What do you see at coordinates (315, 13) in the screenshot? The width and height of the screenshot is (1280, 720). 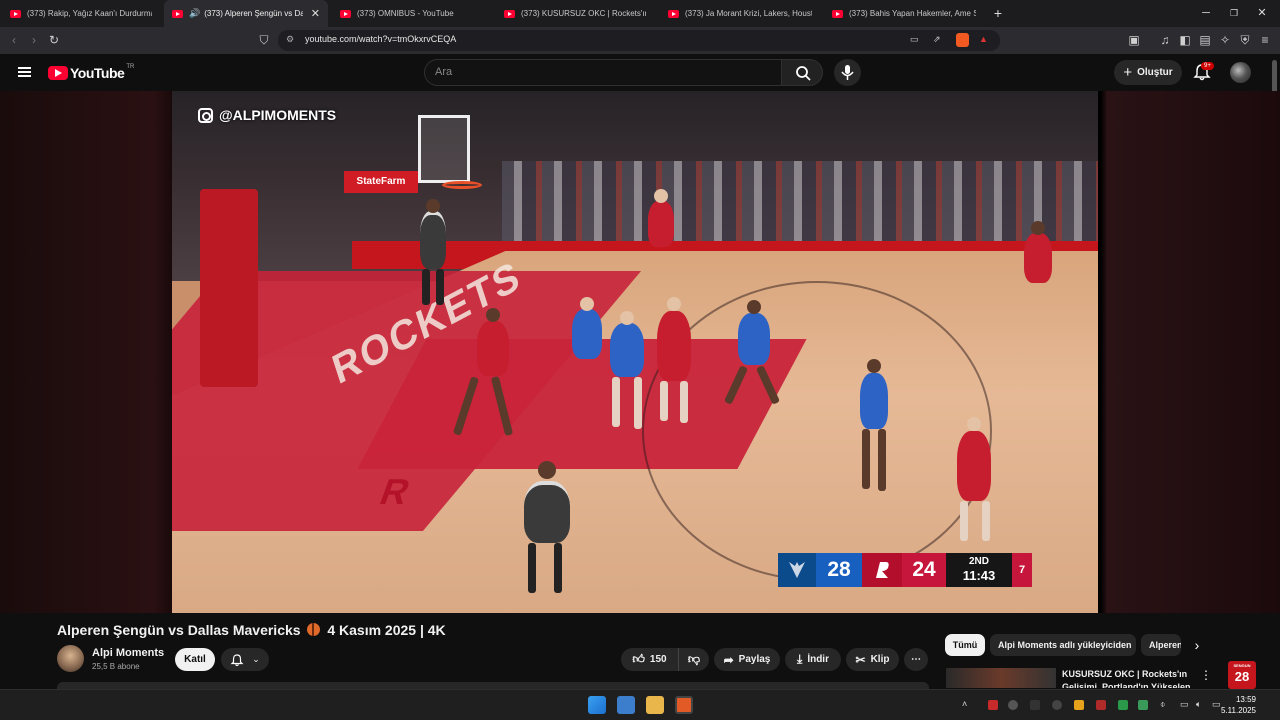 I see `close-tab-icon: ✕` at bounding box center [315, 13].